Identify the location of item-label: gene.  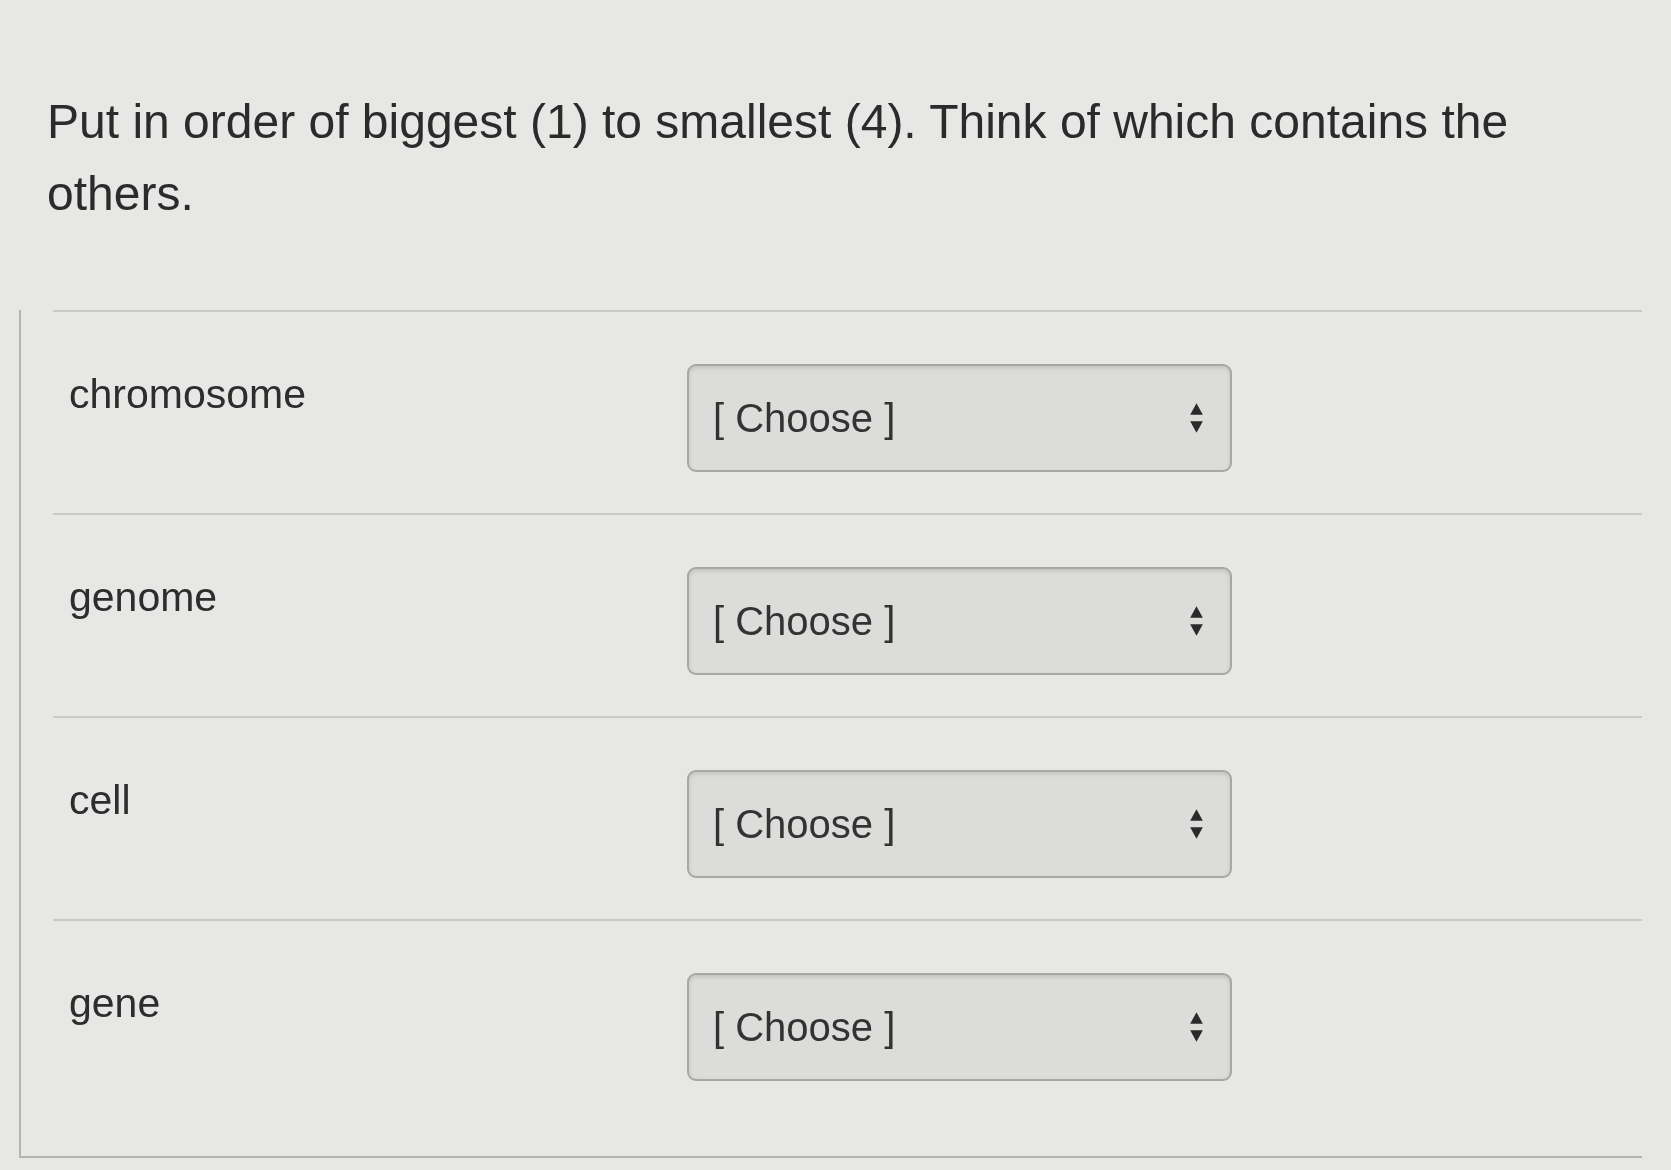
(115, 1003).